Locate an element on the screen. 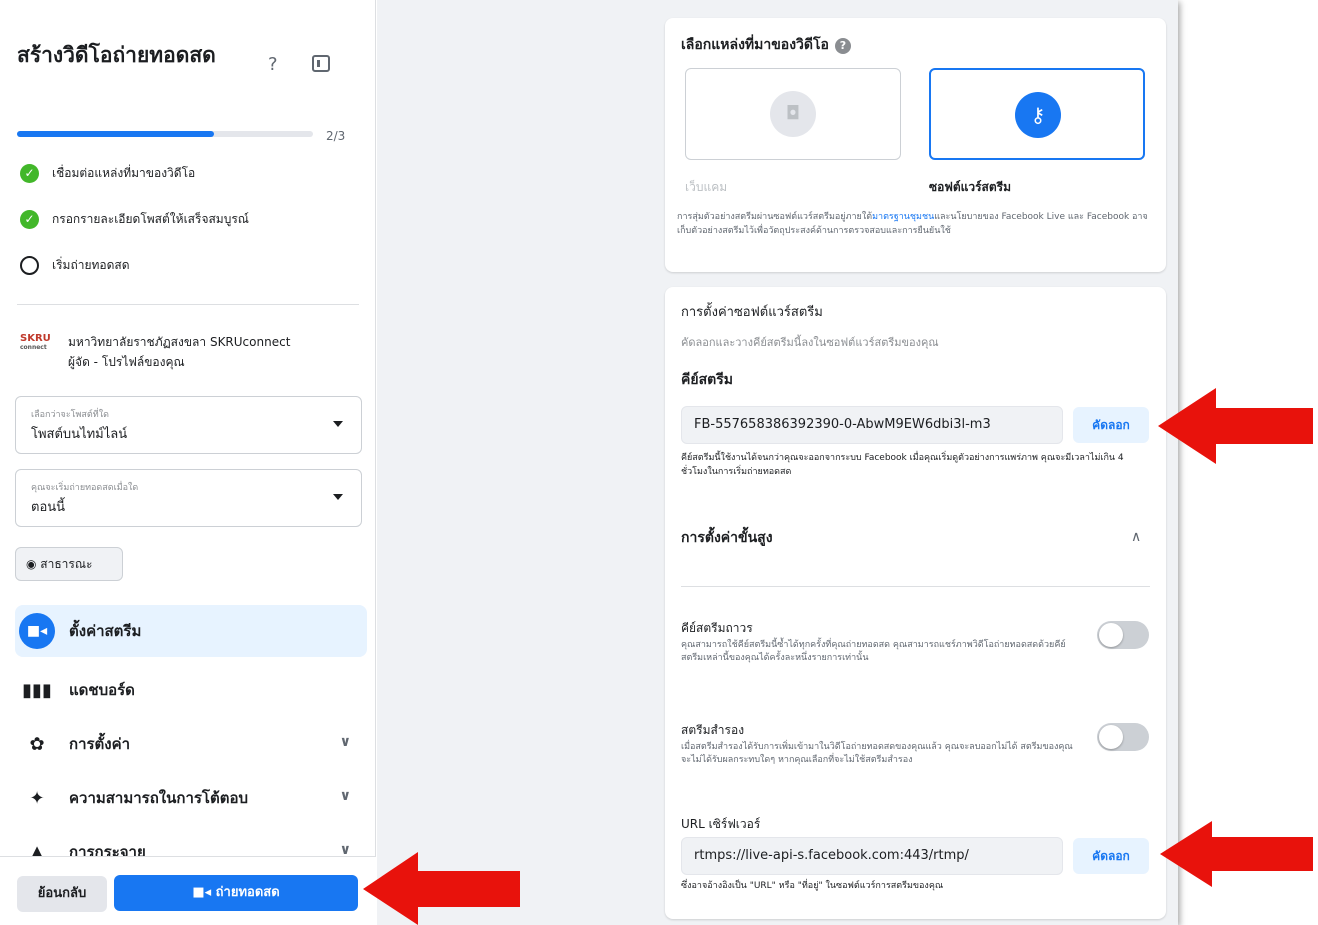 The width and height of the screenshot is (1318, 925). video-camera-icon: ■◂ is located at coordinates (37, 631).